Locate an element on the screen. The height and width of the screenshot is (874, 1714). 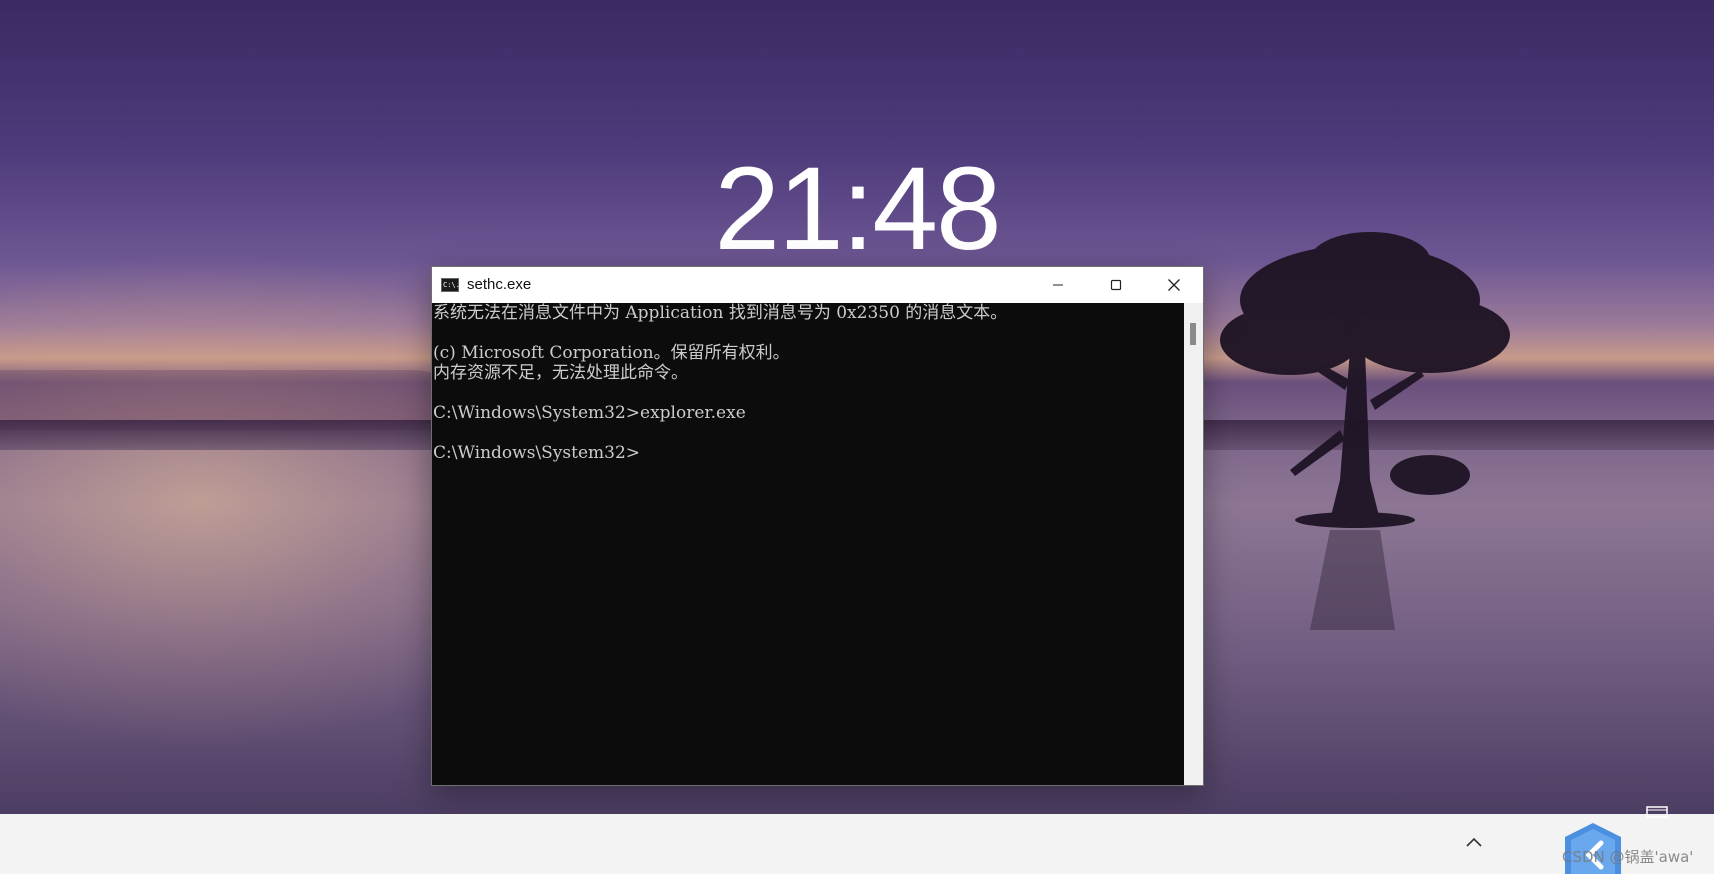
close-button is located at coordinates (1174, 285).